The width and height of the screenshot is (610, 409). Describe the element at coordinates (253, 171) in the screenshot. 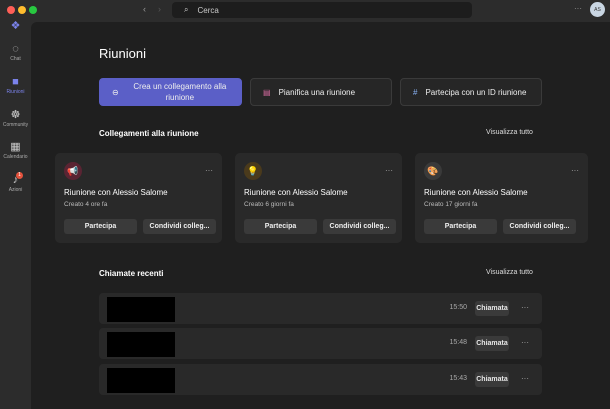

I see `lightbulb-icon: 💡` at that location.